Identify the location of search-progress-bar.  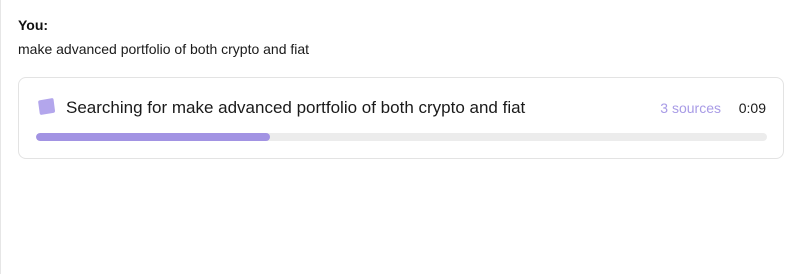
(401, 137).